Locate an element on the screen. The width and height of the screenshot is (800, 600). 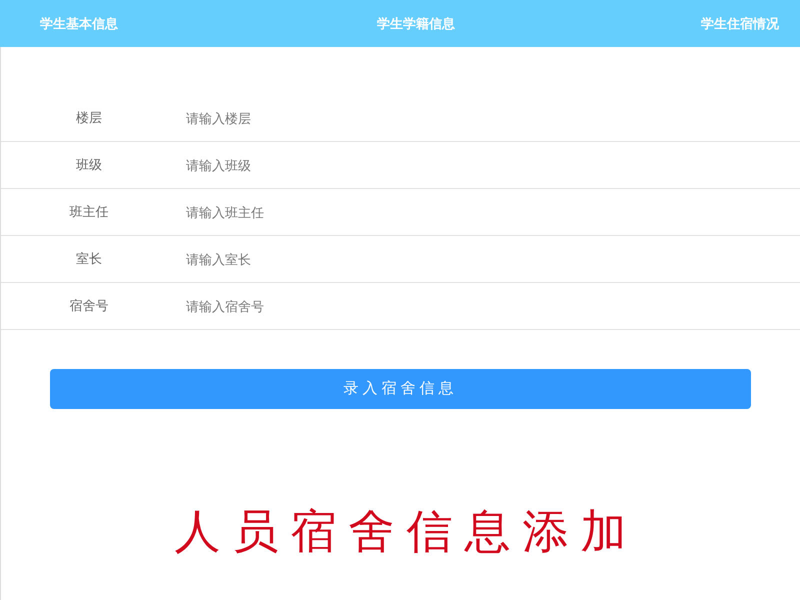
field-label: 班主任 is located at coordinates (89, 212).